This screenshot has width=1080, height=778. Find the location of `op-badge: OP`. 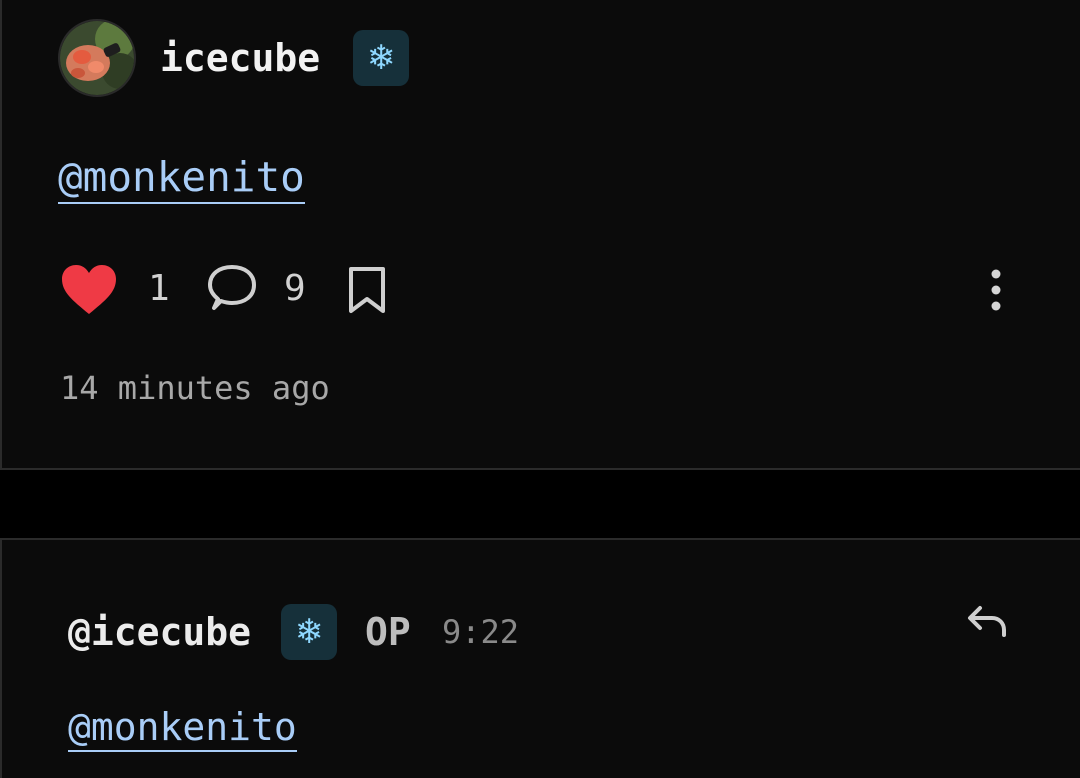

op-badge: OP is located at coordinates (388, 632).